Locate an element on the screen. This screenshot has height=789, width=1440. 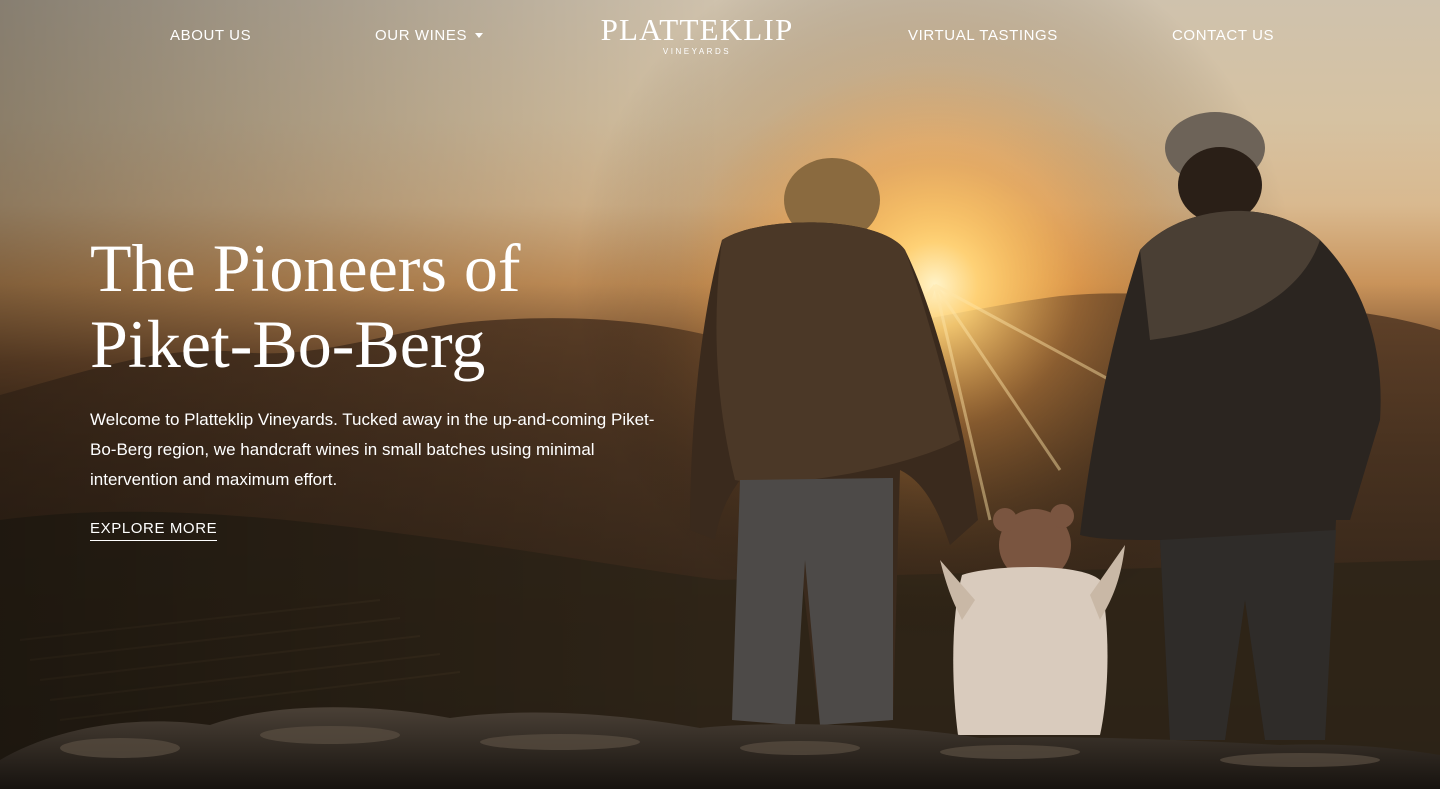
logo-wordmark: PLATTEKLIP is located at coordinates (697, 29).